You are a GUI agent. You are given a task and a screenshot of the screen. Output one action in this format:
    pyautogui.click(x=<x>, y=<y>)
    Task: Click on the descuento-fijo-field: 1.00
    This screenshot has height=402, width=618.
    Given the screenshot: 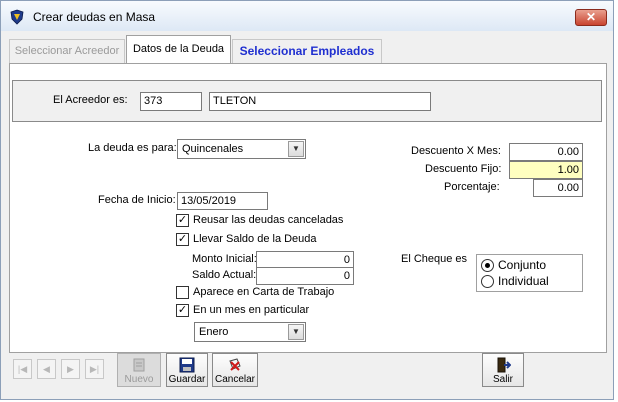 What is the action you would take?
    pyautogui.click(x=546, y=170)
    